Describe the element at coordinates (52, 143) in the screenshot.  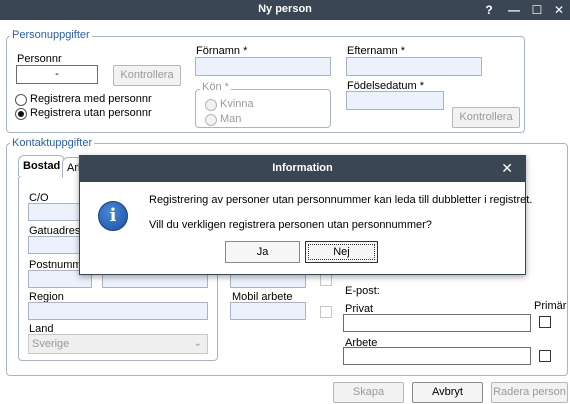
I see `kontaktuppgifter-legend: Kontaktuppgifter` at that location.